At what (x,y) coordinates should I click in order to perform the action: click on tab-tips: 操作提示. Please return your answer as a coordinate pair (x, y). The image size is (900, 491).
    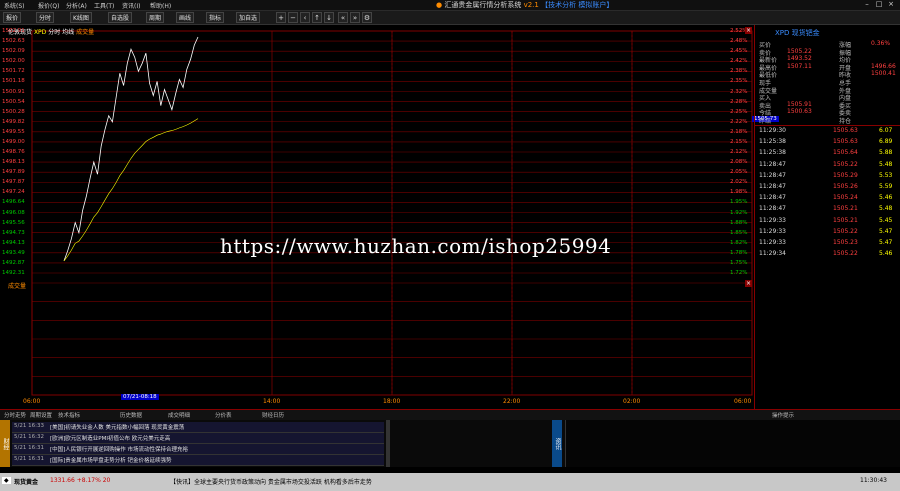
    Looking at the image, I should click on (783, 415).